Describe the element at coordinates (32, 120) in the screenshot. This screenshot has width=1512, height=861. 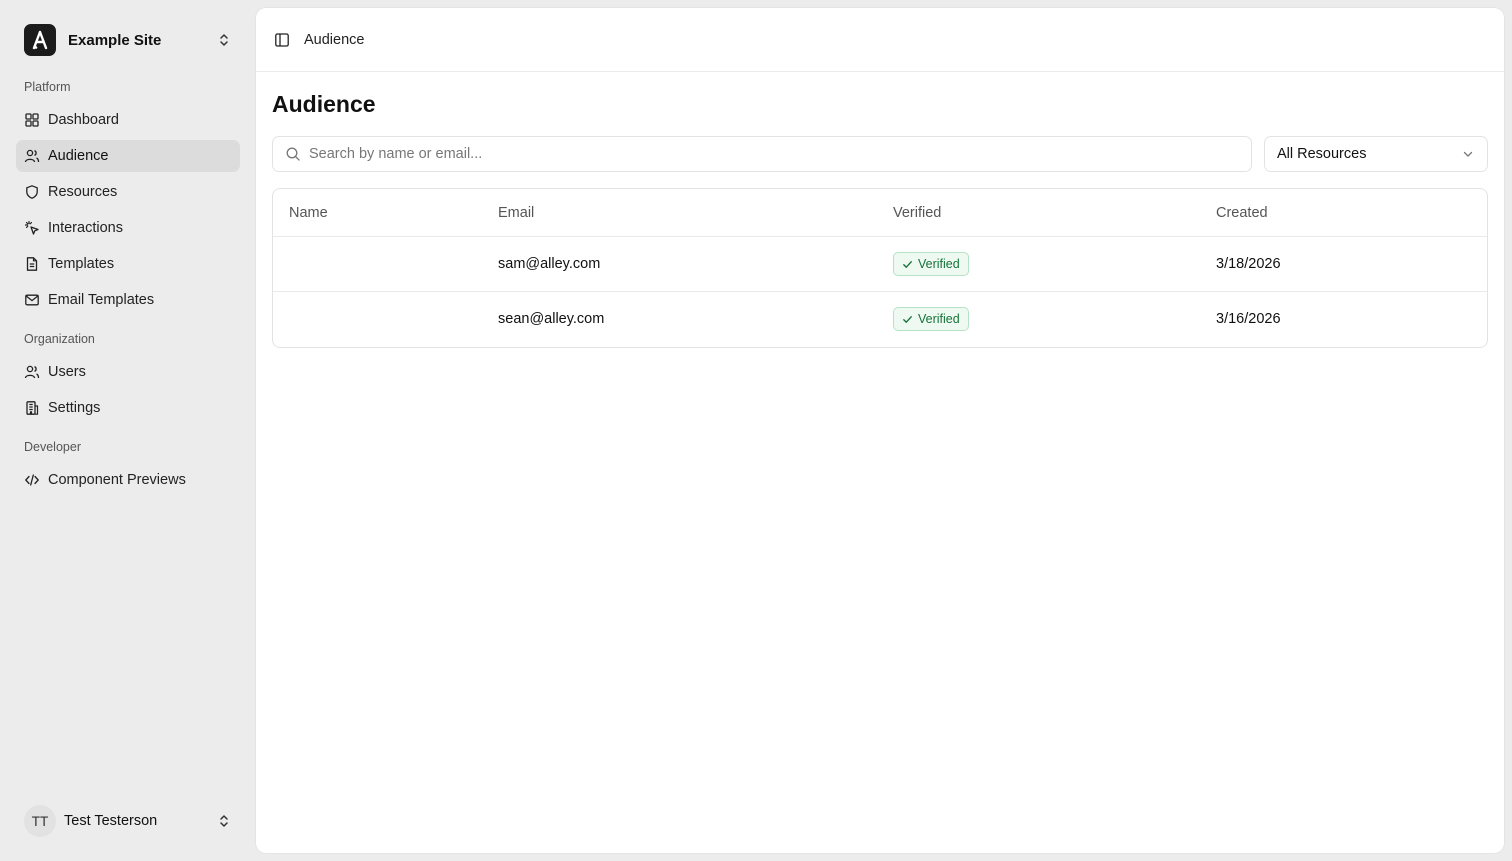
I see `grid-icon` at that location.